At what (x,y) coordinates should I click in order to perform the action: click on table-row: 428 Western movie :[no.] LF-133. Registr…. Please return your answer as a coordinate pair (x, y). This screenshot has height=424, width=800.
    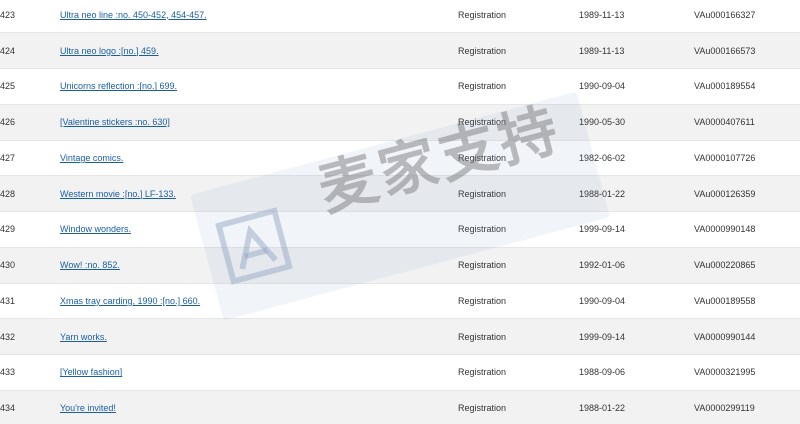
    Looking at the image, I should click on (400, 193).